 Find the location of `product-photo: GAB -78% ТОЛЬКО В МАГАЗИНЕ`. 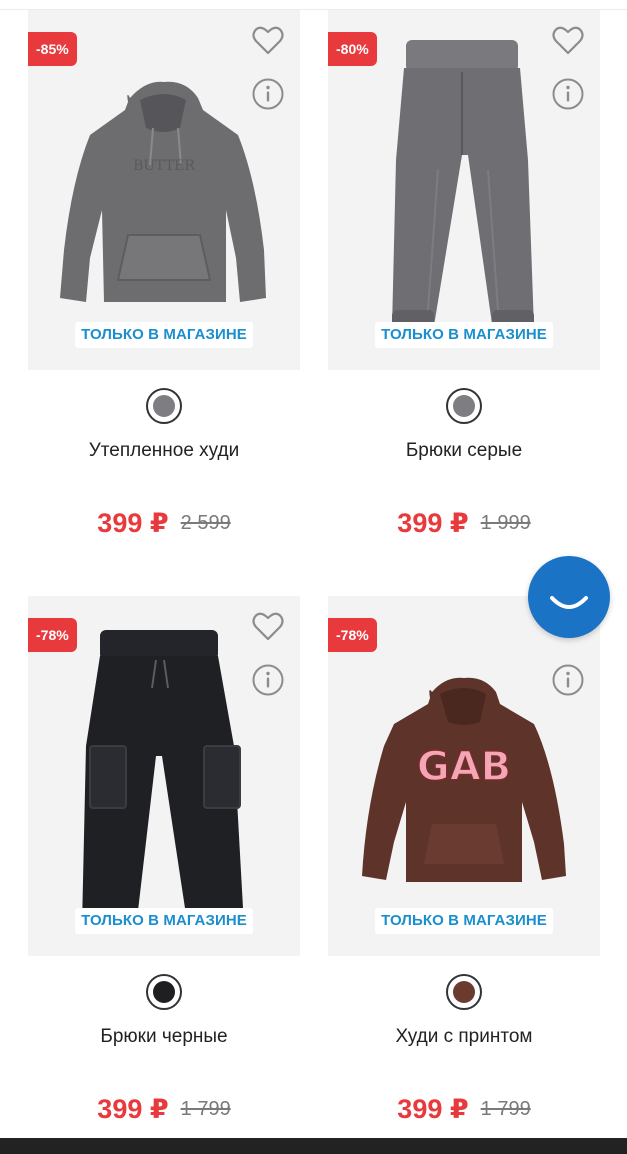

product-photo: GAB -78% ТОЛЬКО В МАГАЗИНЕ is located at coordinates (464, 776).